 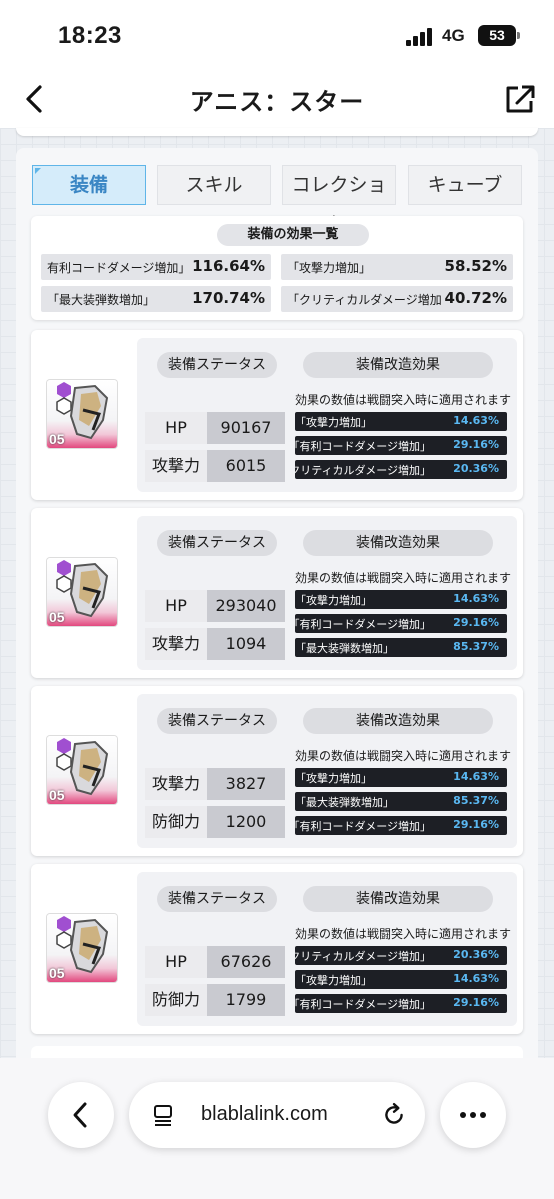 I want to click on tab-collection: コレクション, so click(x=339, y=199).